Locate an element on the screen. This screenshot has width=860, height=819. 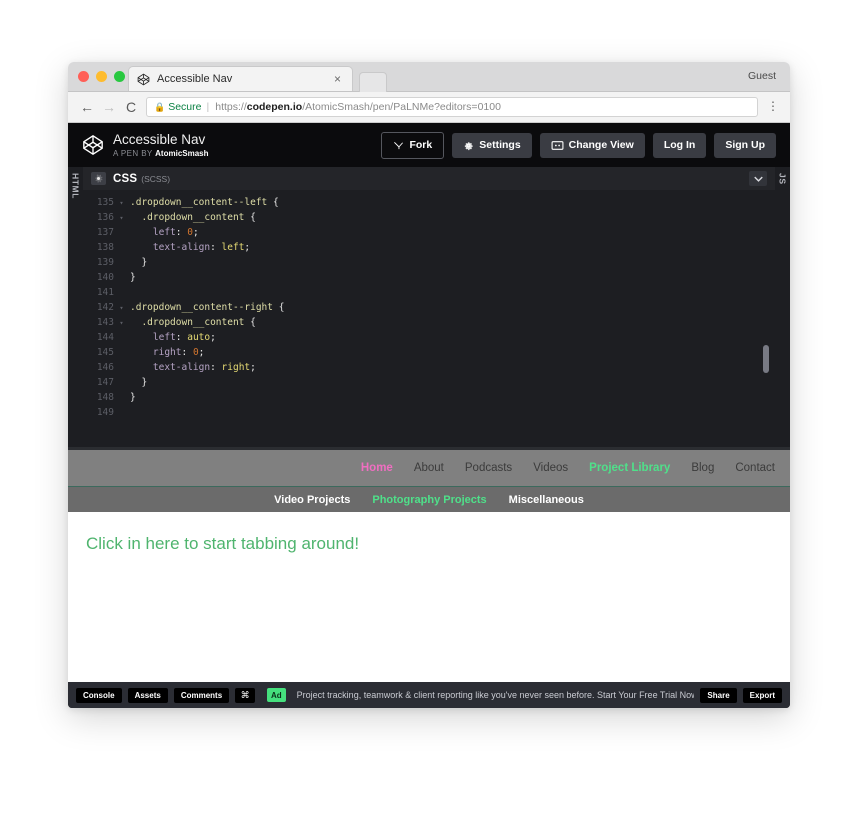
lock-icon: 🔒 is located at coordinates (160, 106).